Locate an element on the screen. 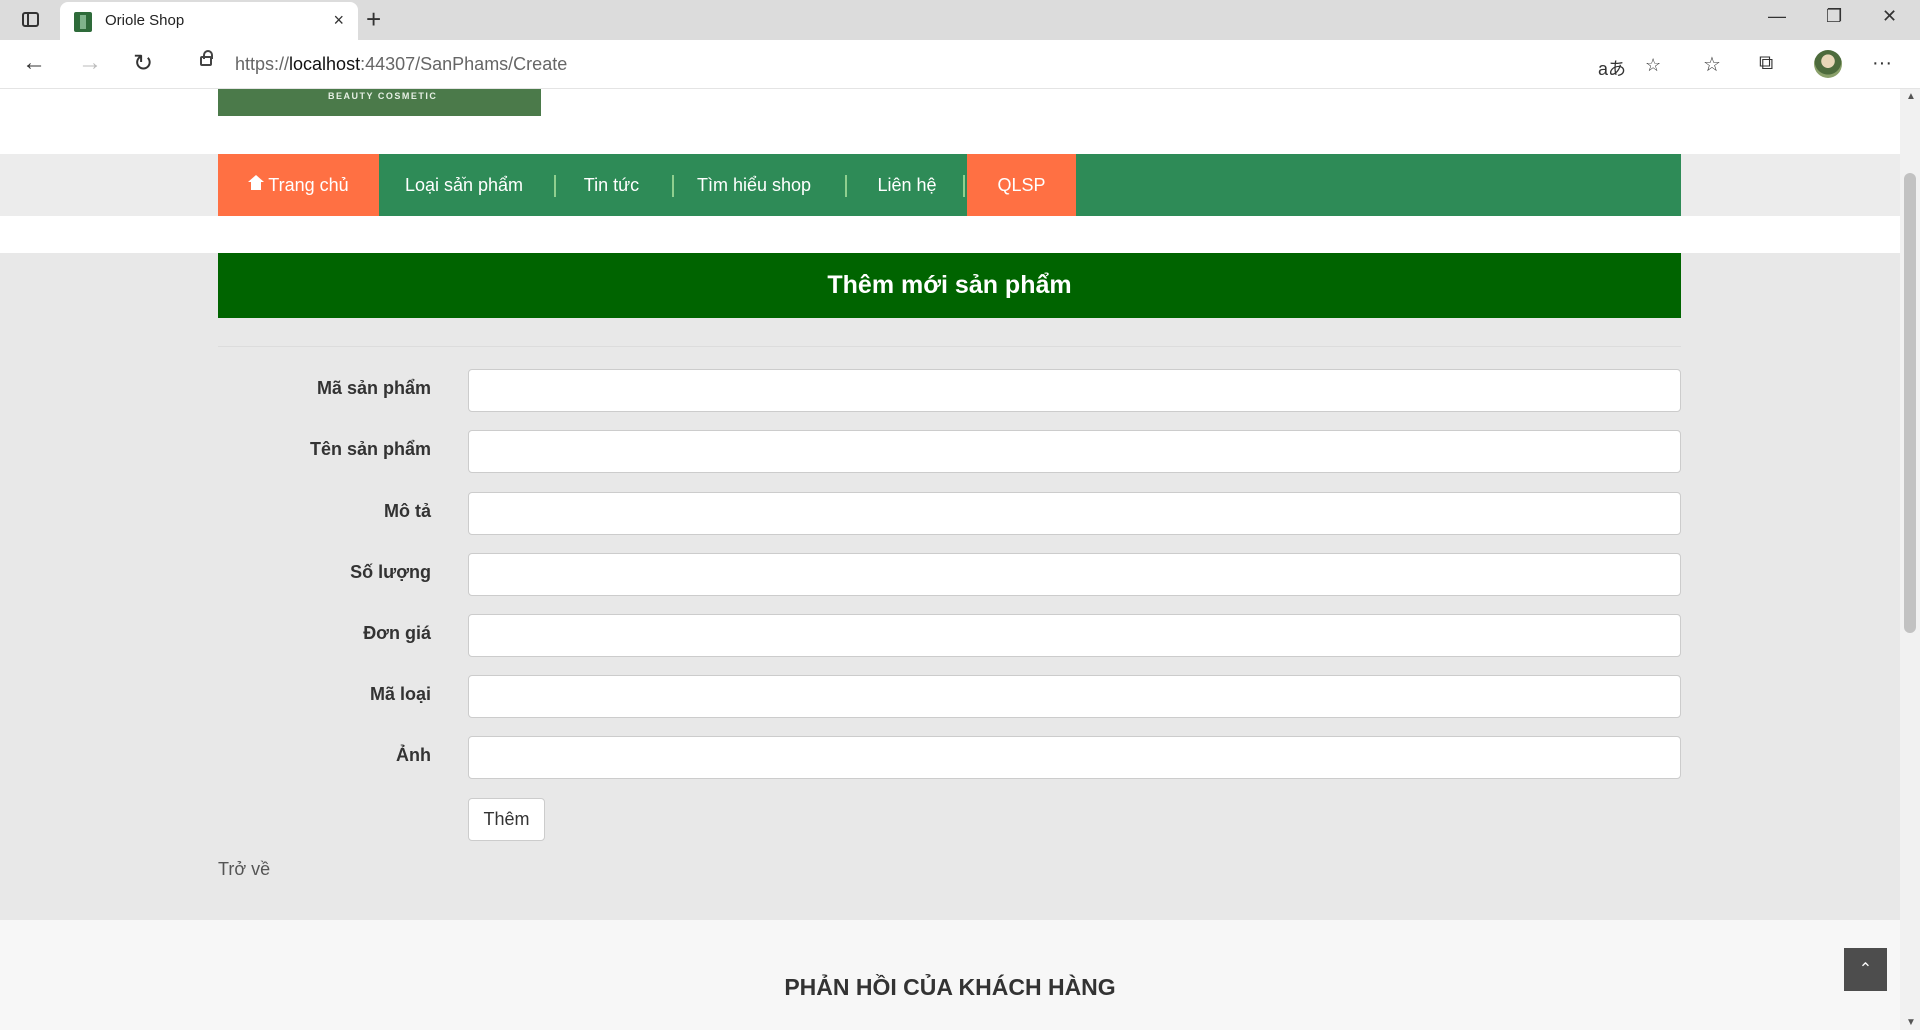 The image size is (1920, 1030). back-link: Trở về is located at coordinates (244, 869).